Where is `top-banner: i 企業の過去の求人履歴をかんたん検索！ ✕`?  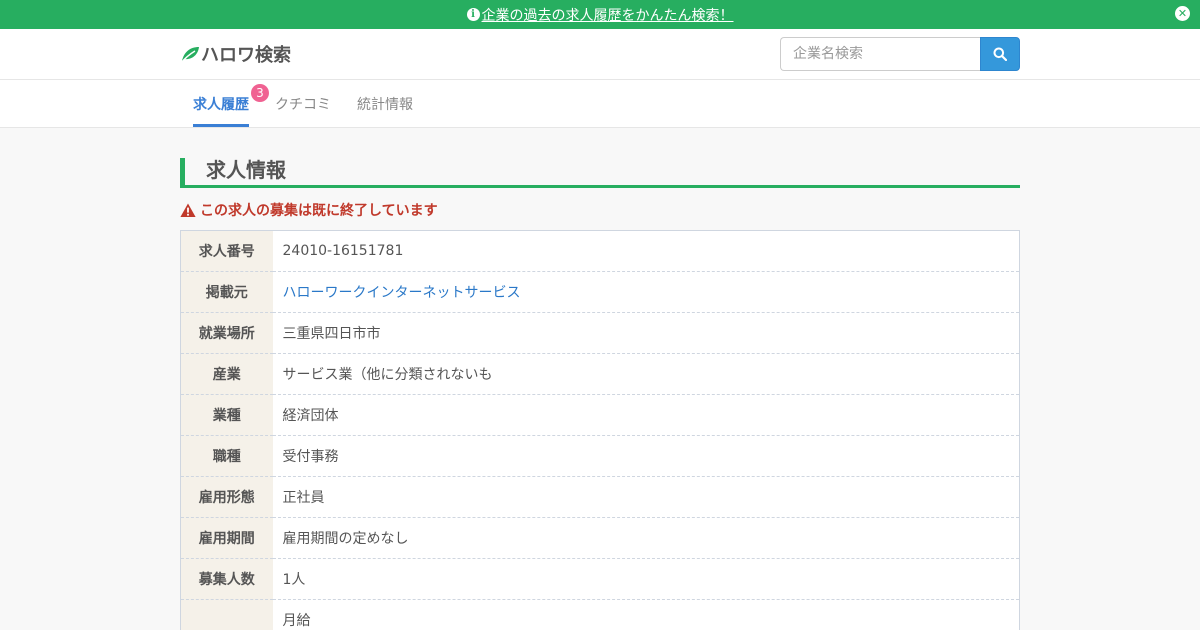
top-banner: i 企業の過去の求人履歴をかんたん検索！ ✕ is located at coordinates (600, 14).